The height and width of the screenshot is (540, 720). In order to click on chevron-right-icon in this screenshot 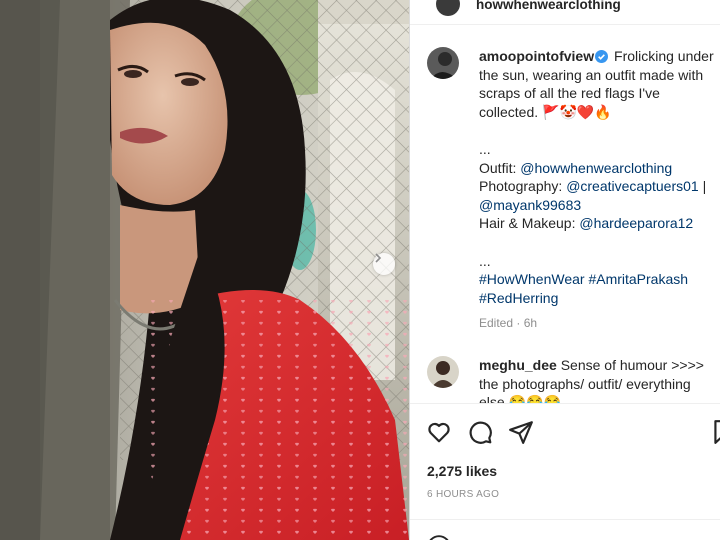, I will do `click(378, 258)`.